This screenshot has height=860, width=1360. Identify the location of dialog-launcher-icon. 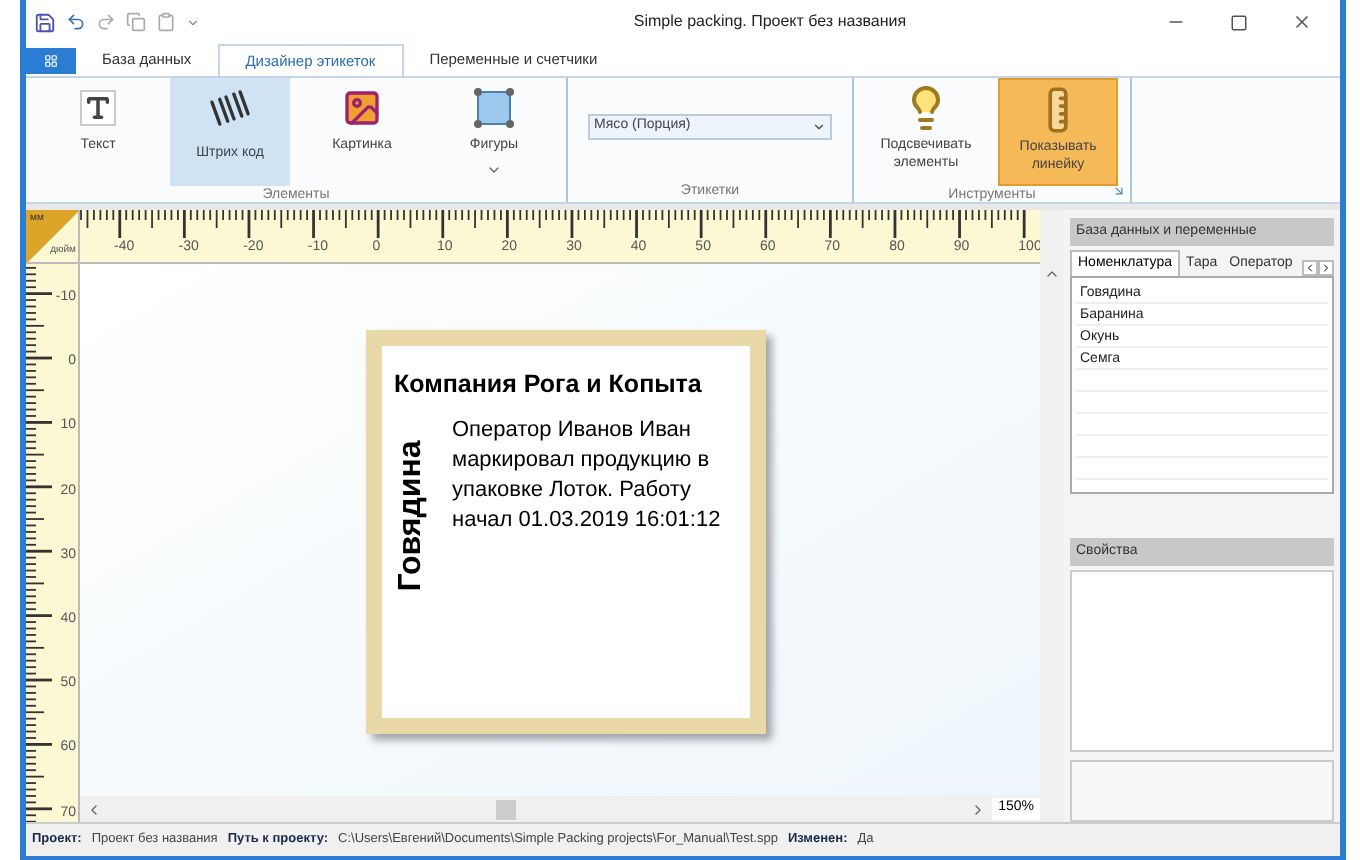
(1119, 191).